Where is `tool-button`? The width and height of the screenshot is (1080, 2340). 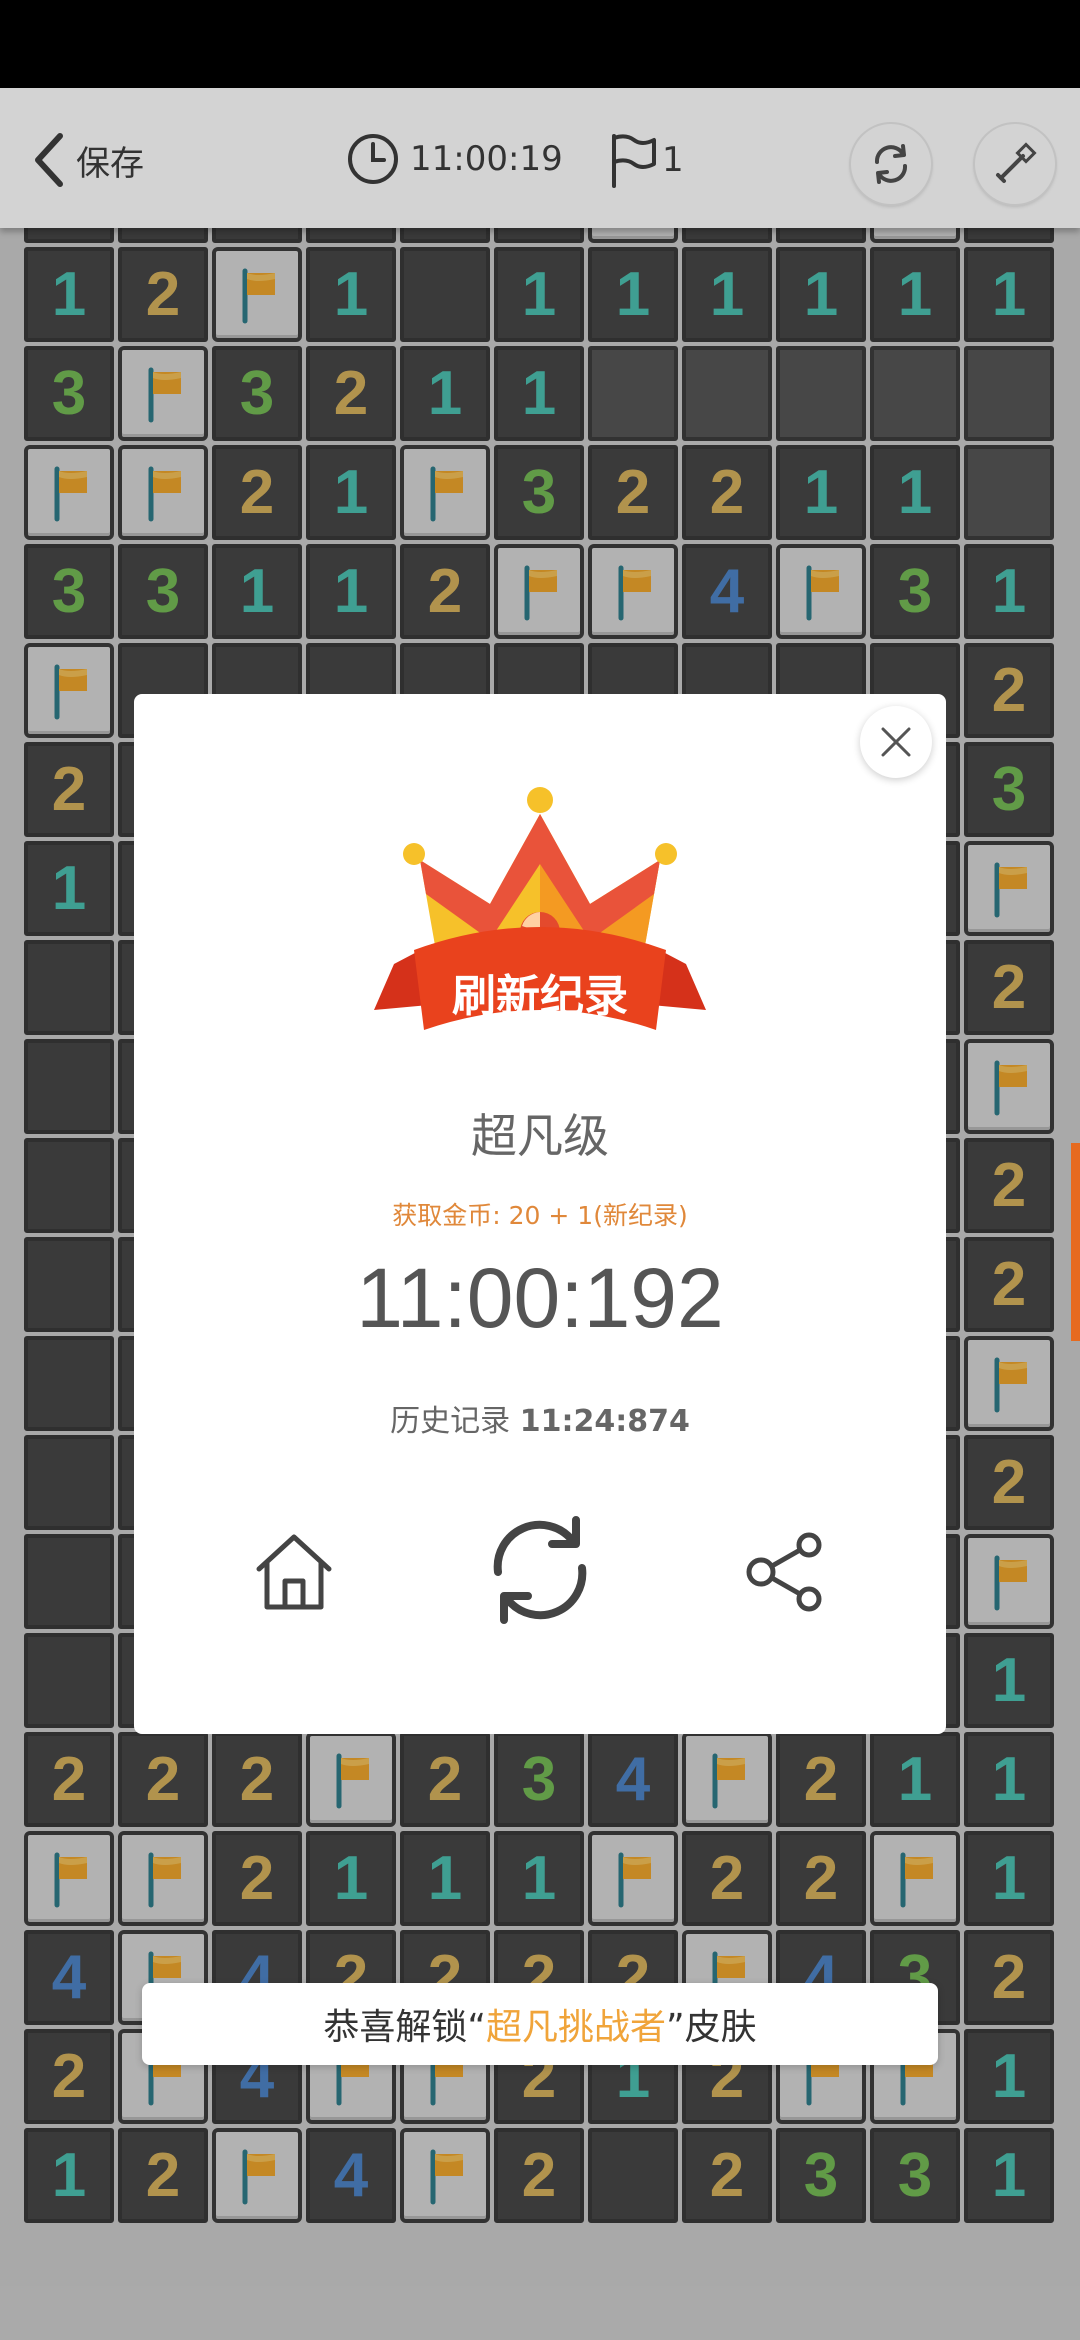 tool-button is located at coordinates (1015, 164).